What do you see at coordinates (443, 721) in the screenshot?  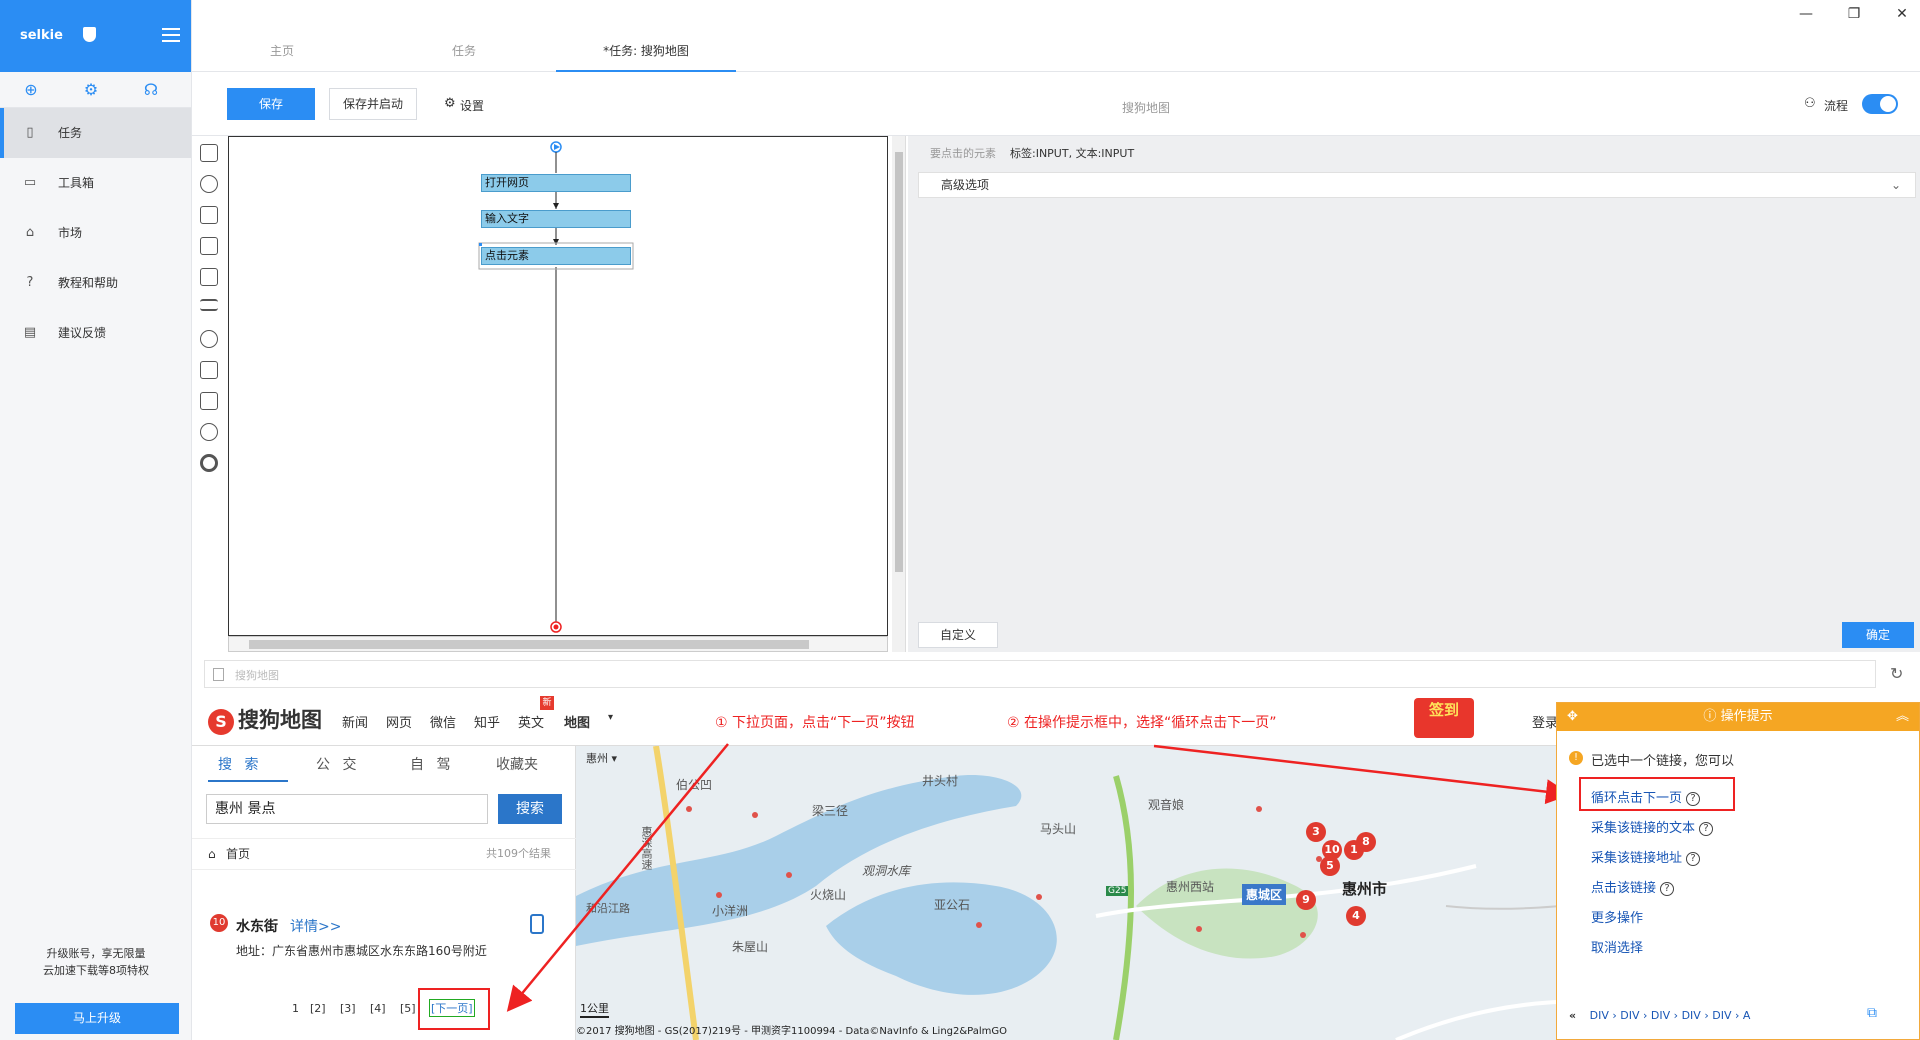 I see `nav-weixin: 微信` at bounding box center [443, 721].